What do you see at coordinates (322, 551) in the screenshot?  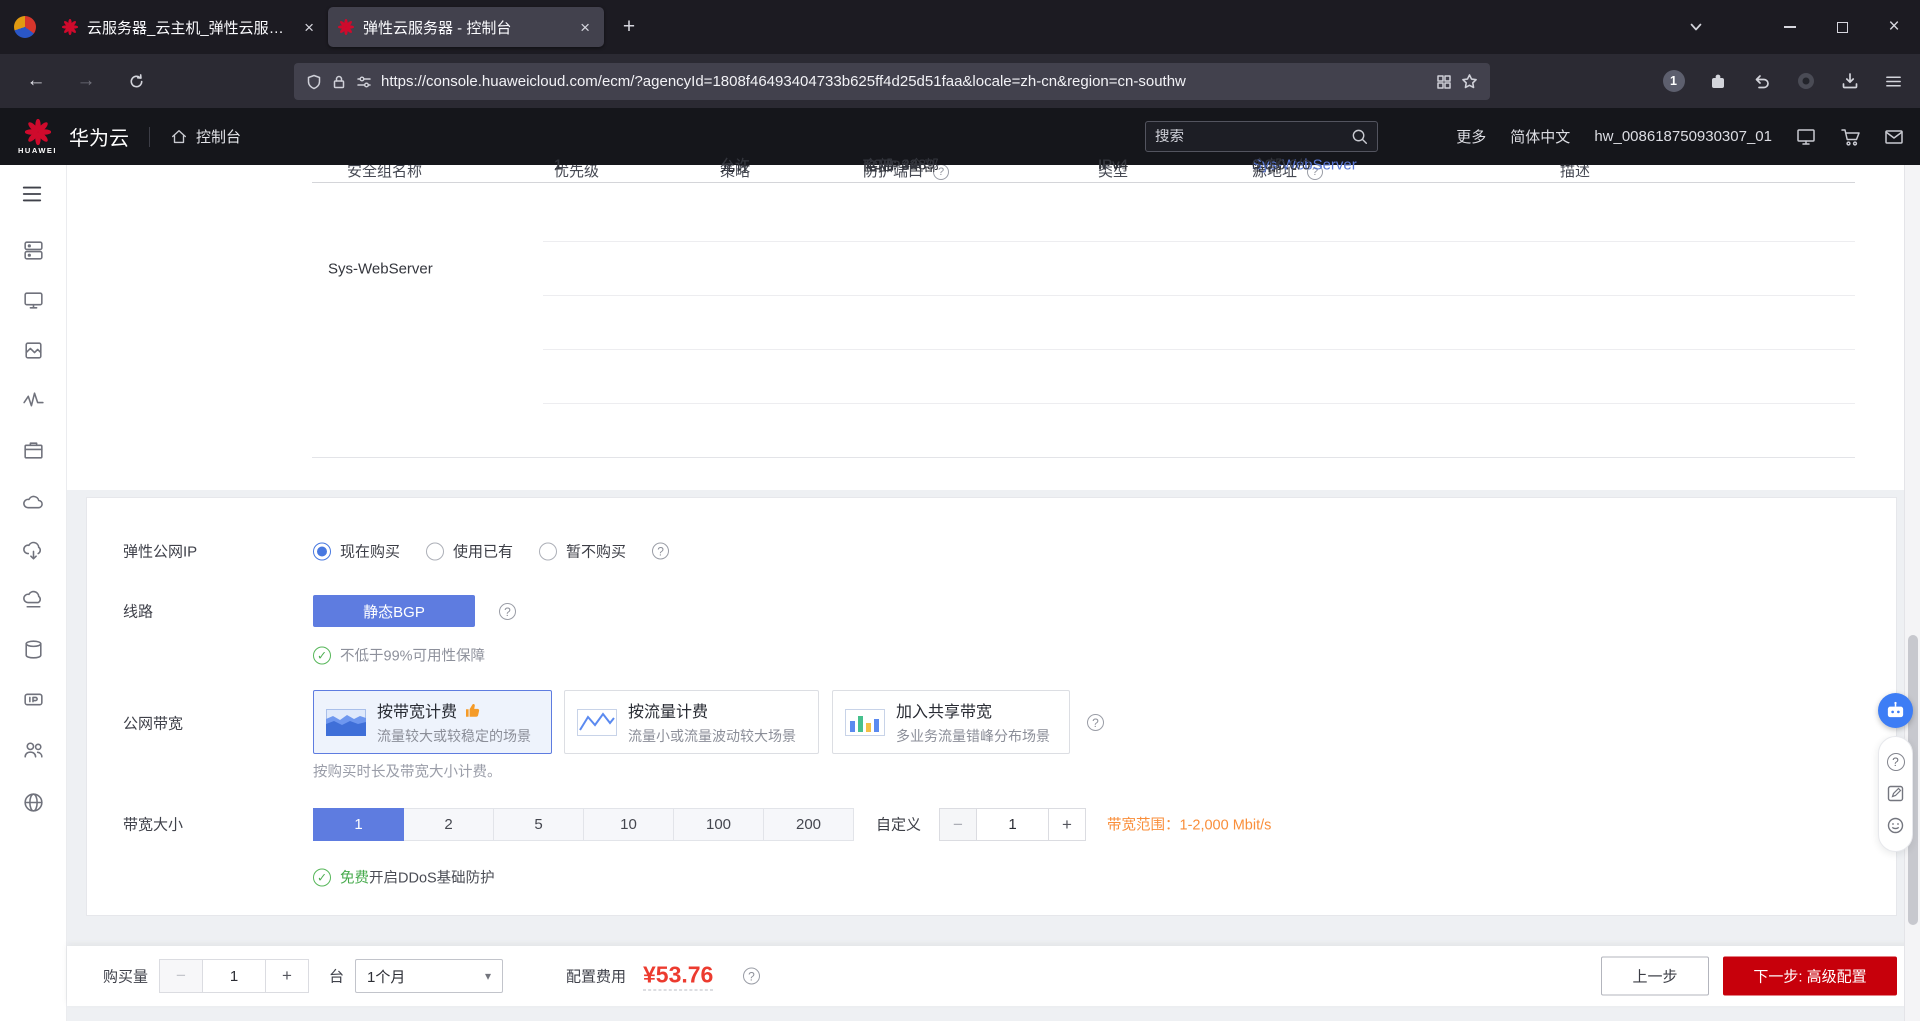 I see `radio-buy-now` at bounding box center [322, 551].